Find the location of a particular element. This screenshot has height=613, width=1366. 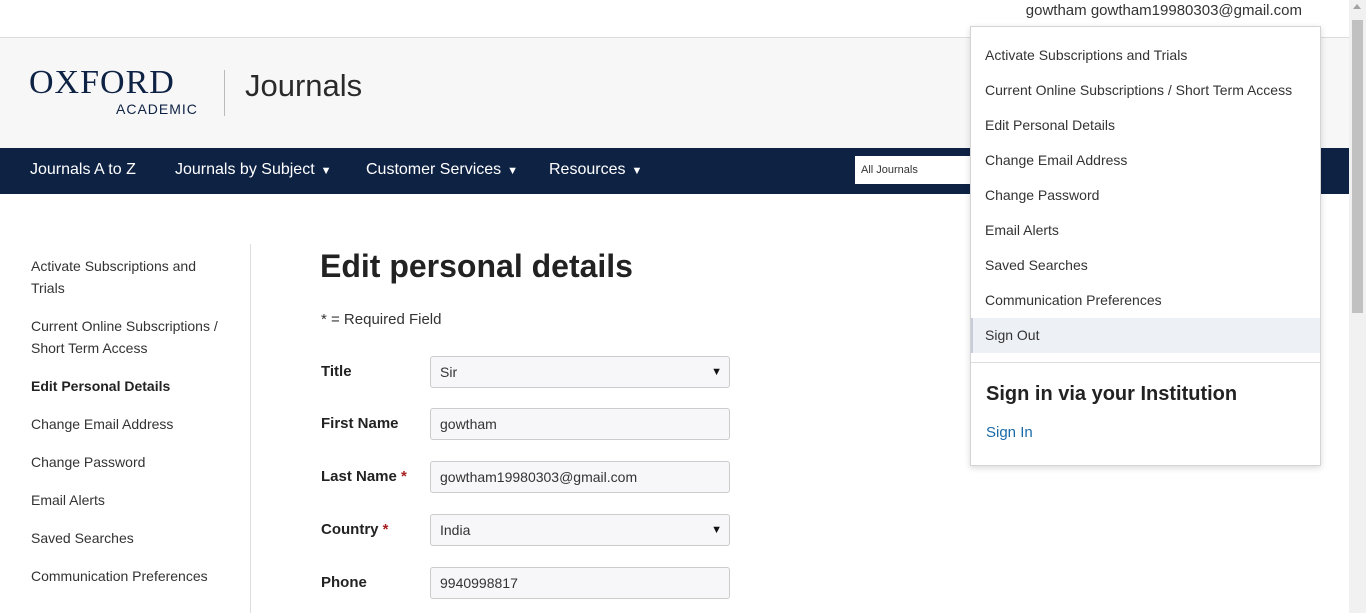

menu-divider is located at coordinates (1145, 362).